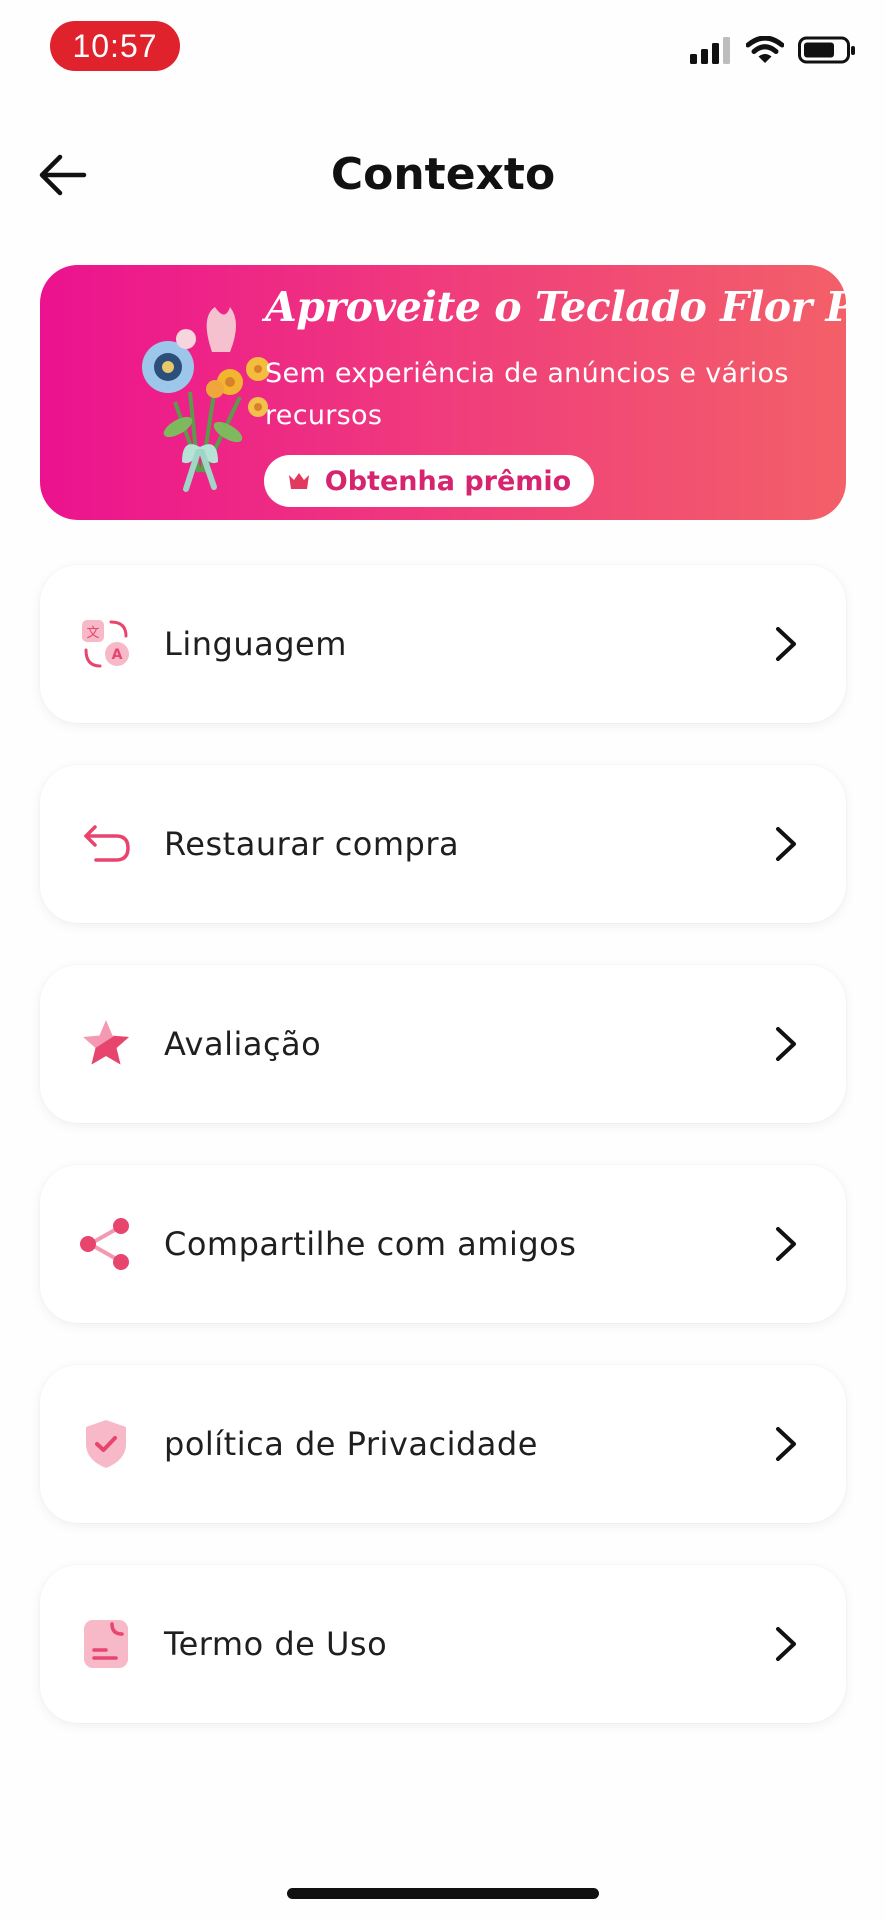 Image resolution: width=886 pixels, height=1920 pixels. Describe the element at coordinates (443, 1893) in the screenshot. I see `home-indicator` at that location.